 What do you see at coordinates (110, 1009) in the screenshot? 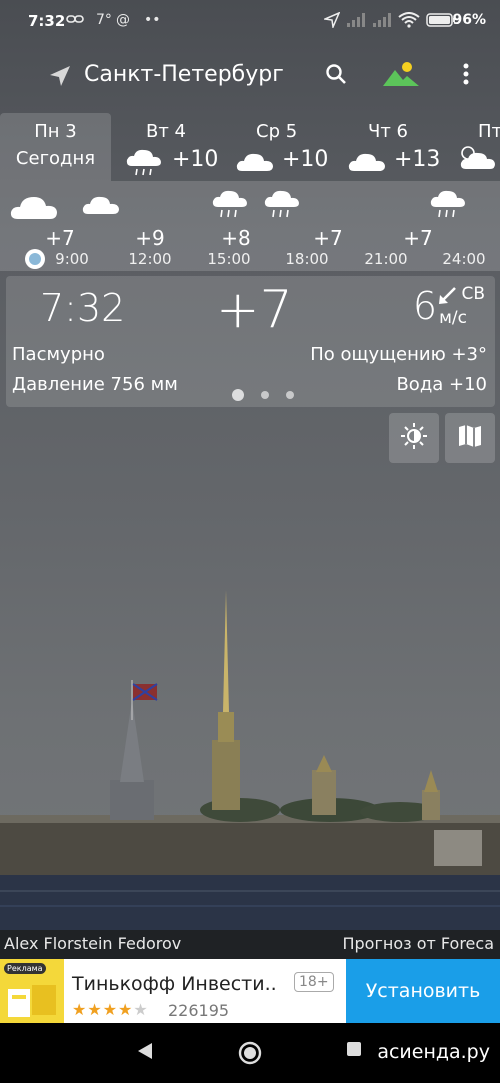
I see `star-rating: ★★★★★` at bounding box center [110, 1009].